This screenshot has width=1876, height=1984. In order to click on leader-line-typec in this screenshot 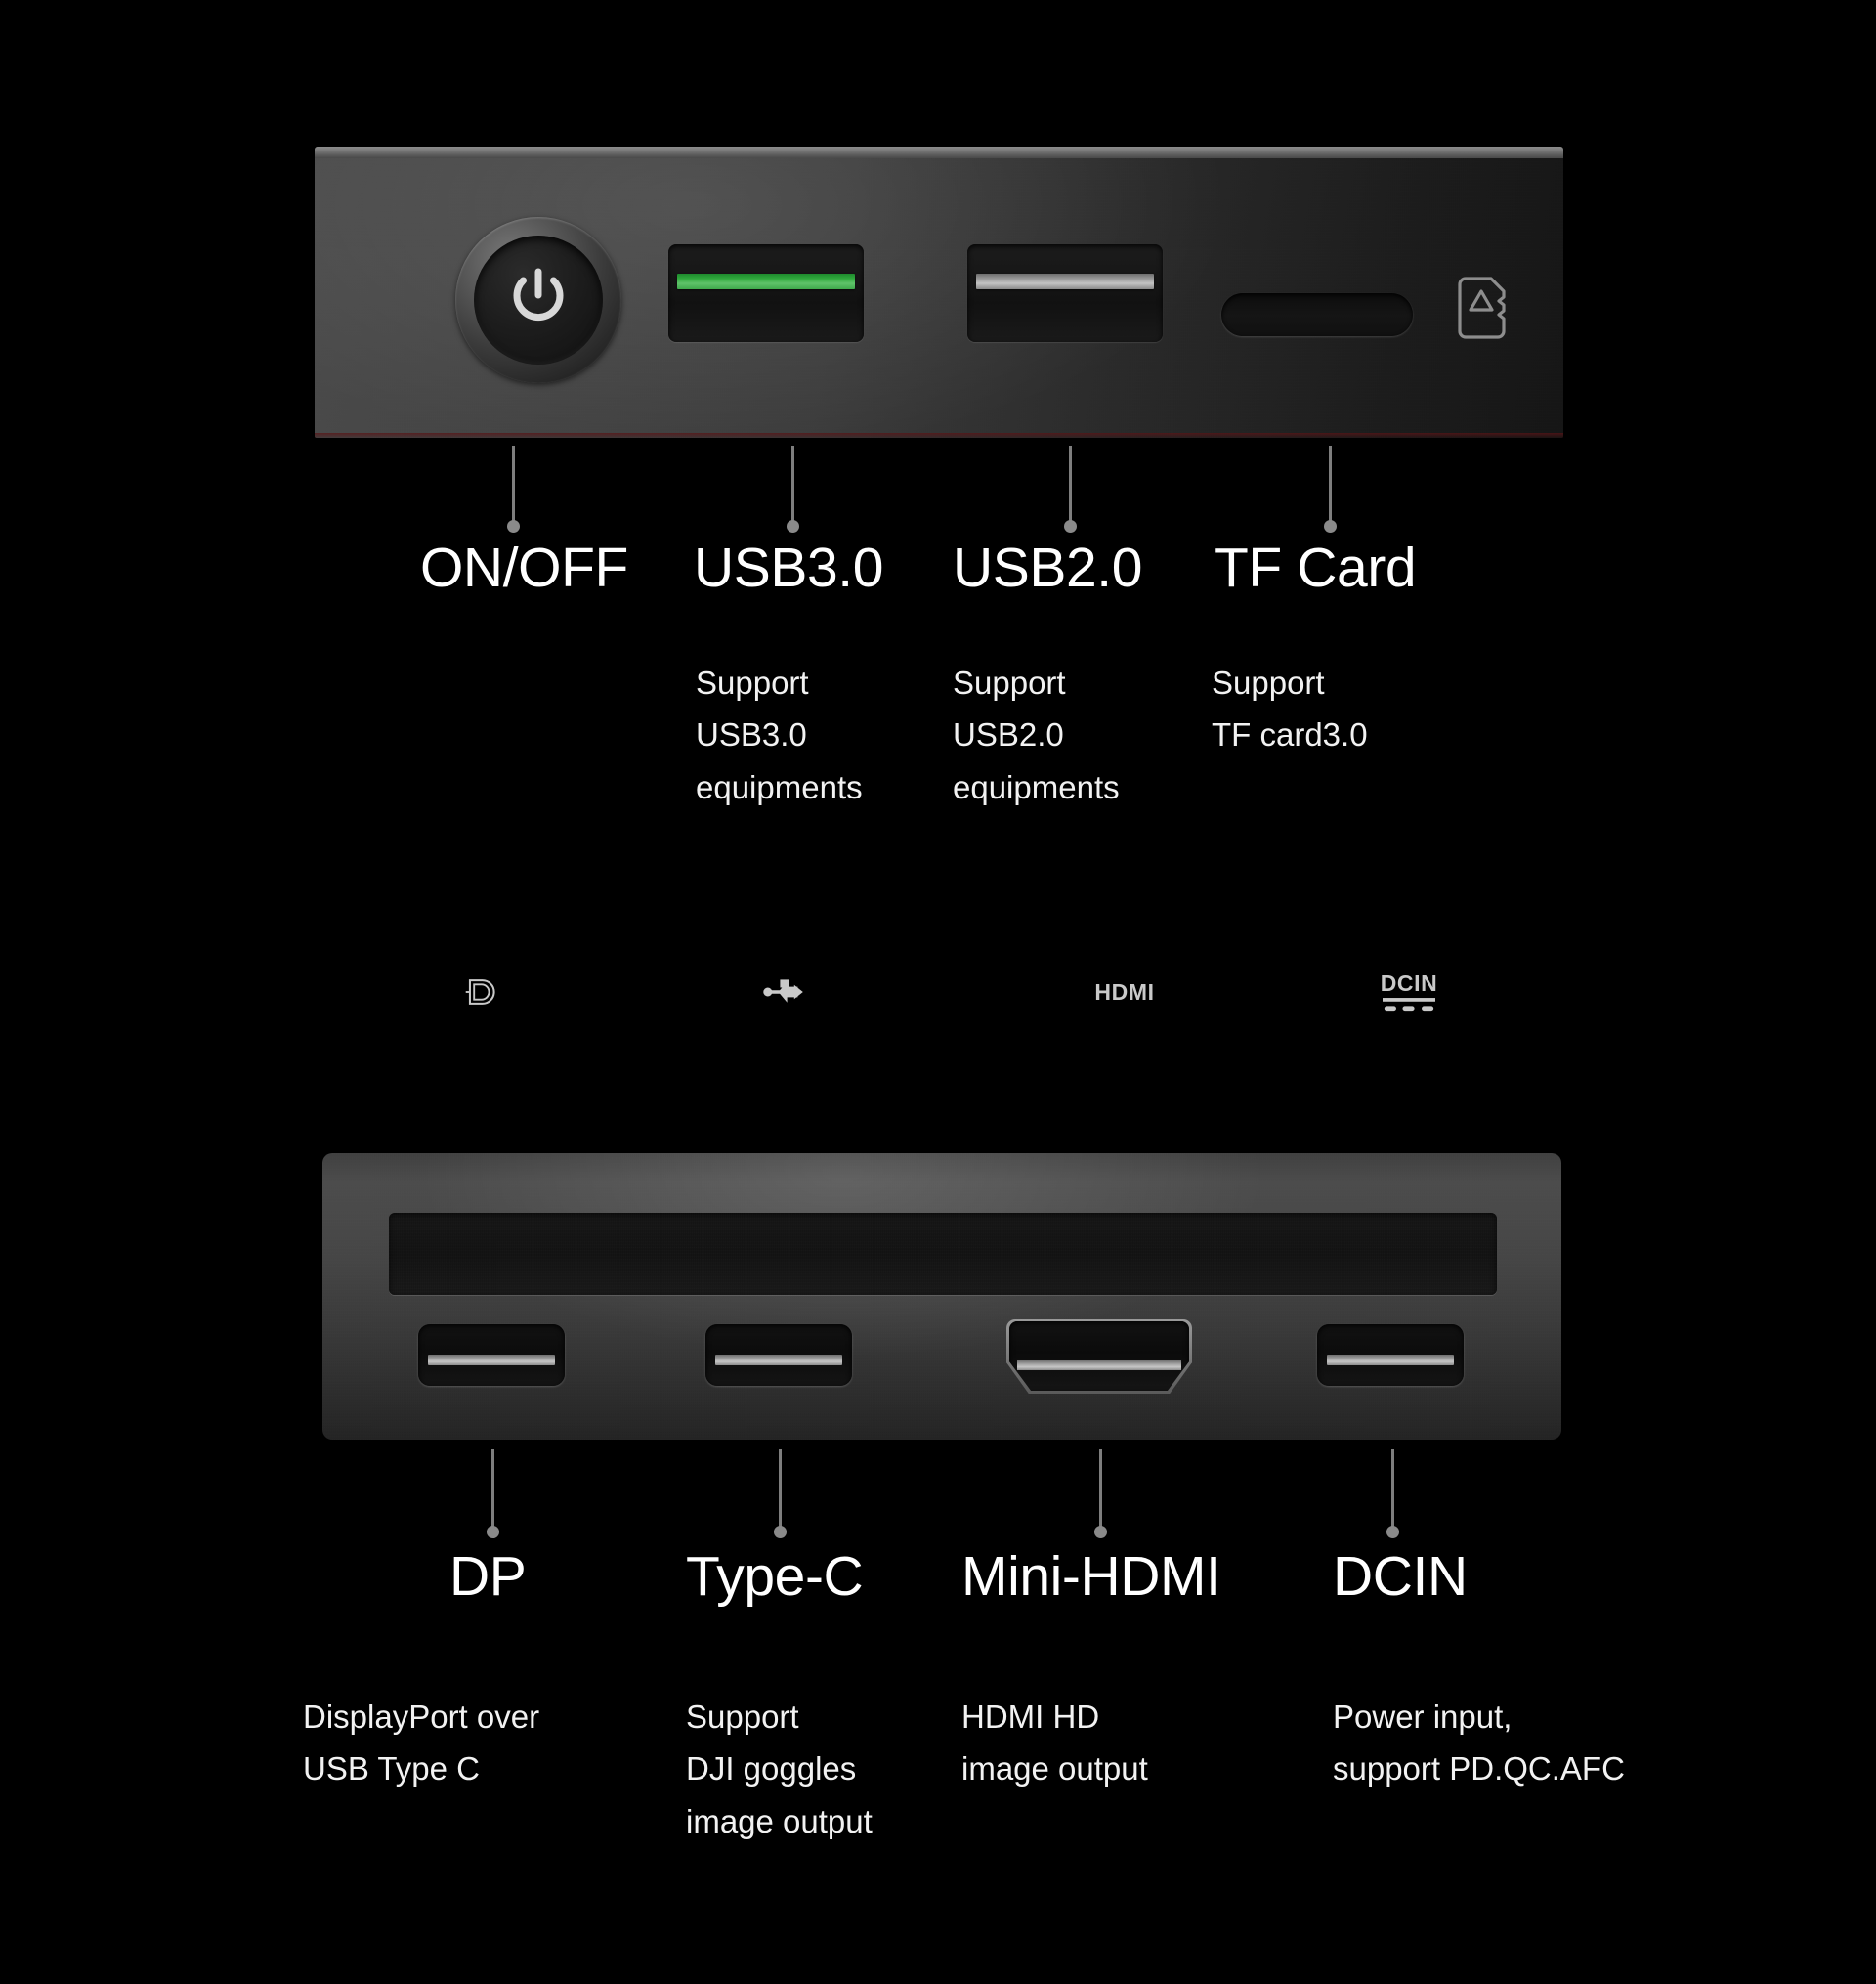, I will do `click(780, 1490)`.